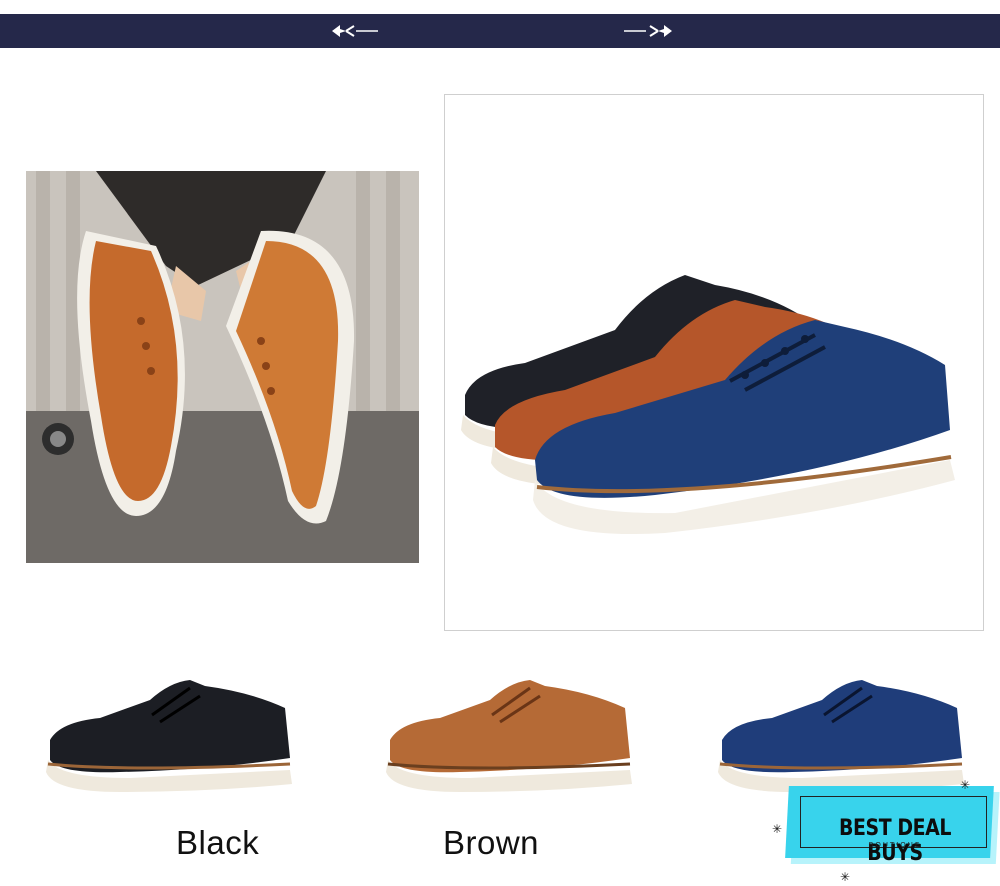  I want to click on variant-label-brown: Brown, so click(491, 842).